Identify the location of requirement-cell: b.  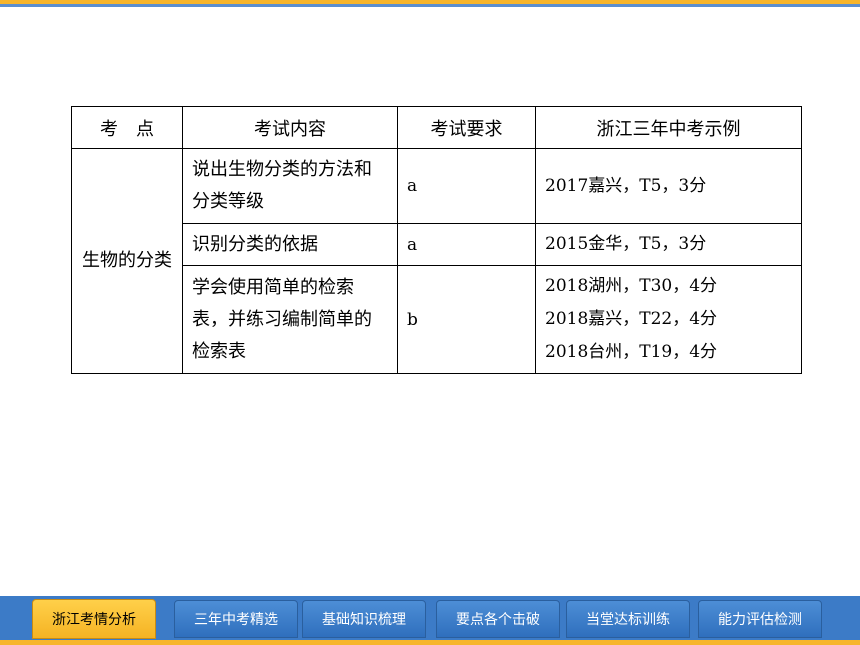
(466, 319).